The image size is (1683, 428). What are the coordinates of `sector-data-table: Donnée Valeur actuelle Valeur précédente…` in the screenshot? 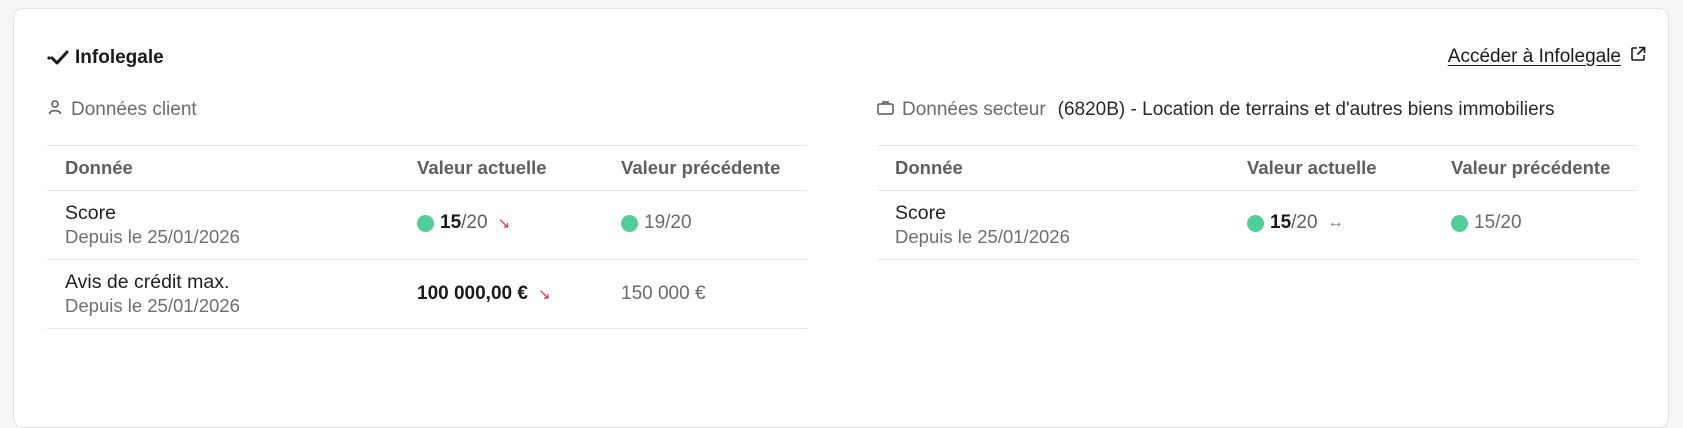 It's located at (1257, 202).